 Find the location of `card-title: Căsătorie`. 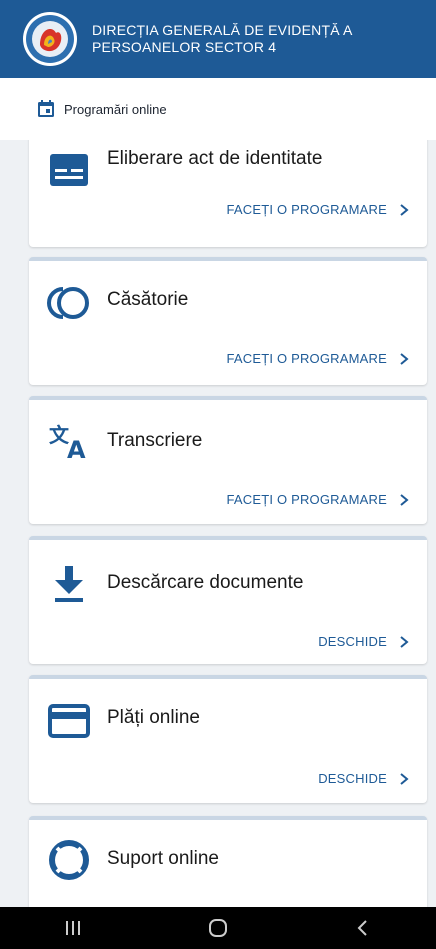

card-title: Căsătorie is located at coordinates (148, 299).